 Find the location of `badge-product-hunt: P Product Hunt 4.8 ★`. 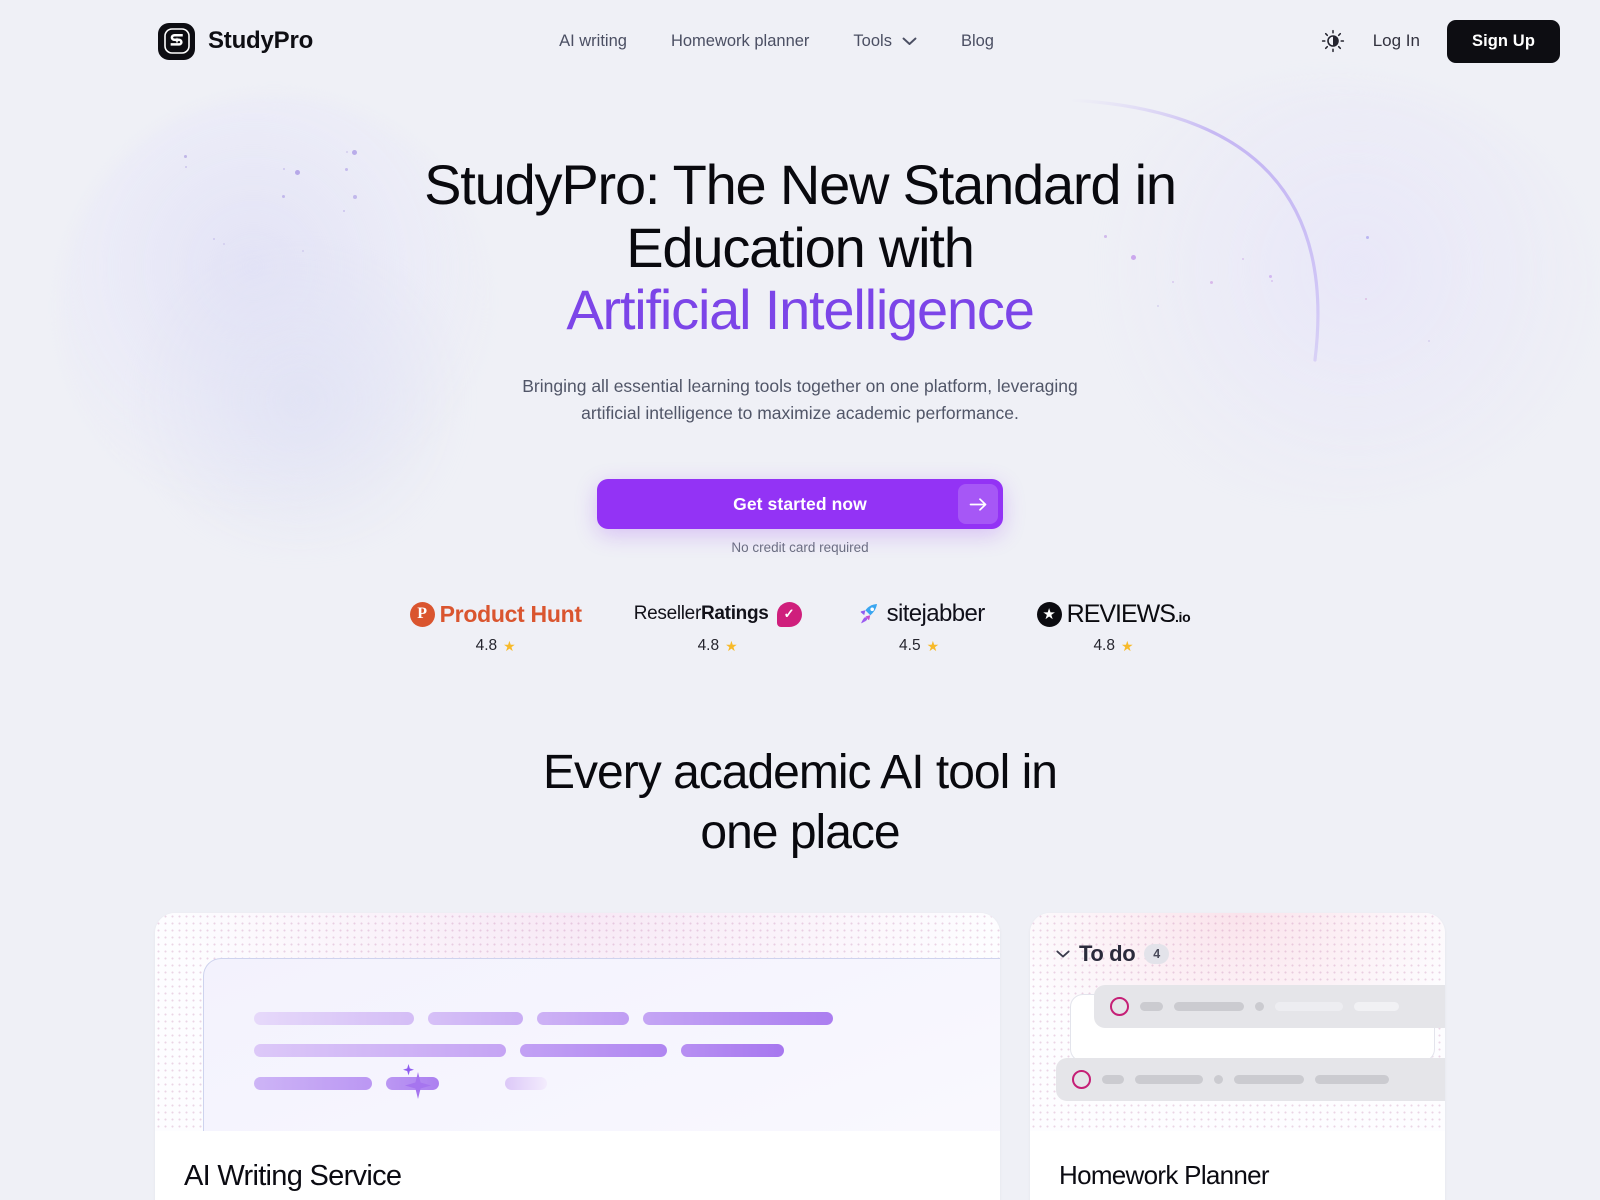

badge-product-hunt: P Product Hunt 4.8 ★ is located at coordinates (495, 627).